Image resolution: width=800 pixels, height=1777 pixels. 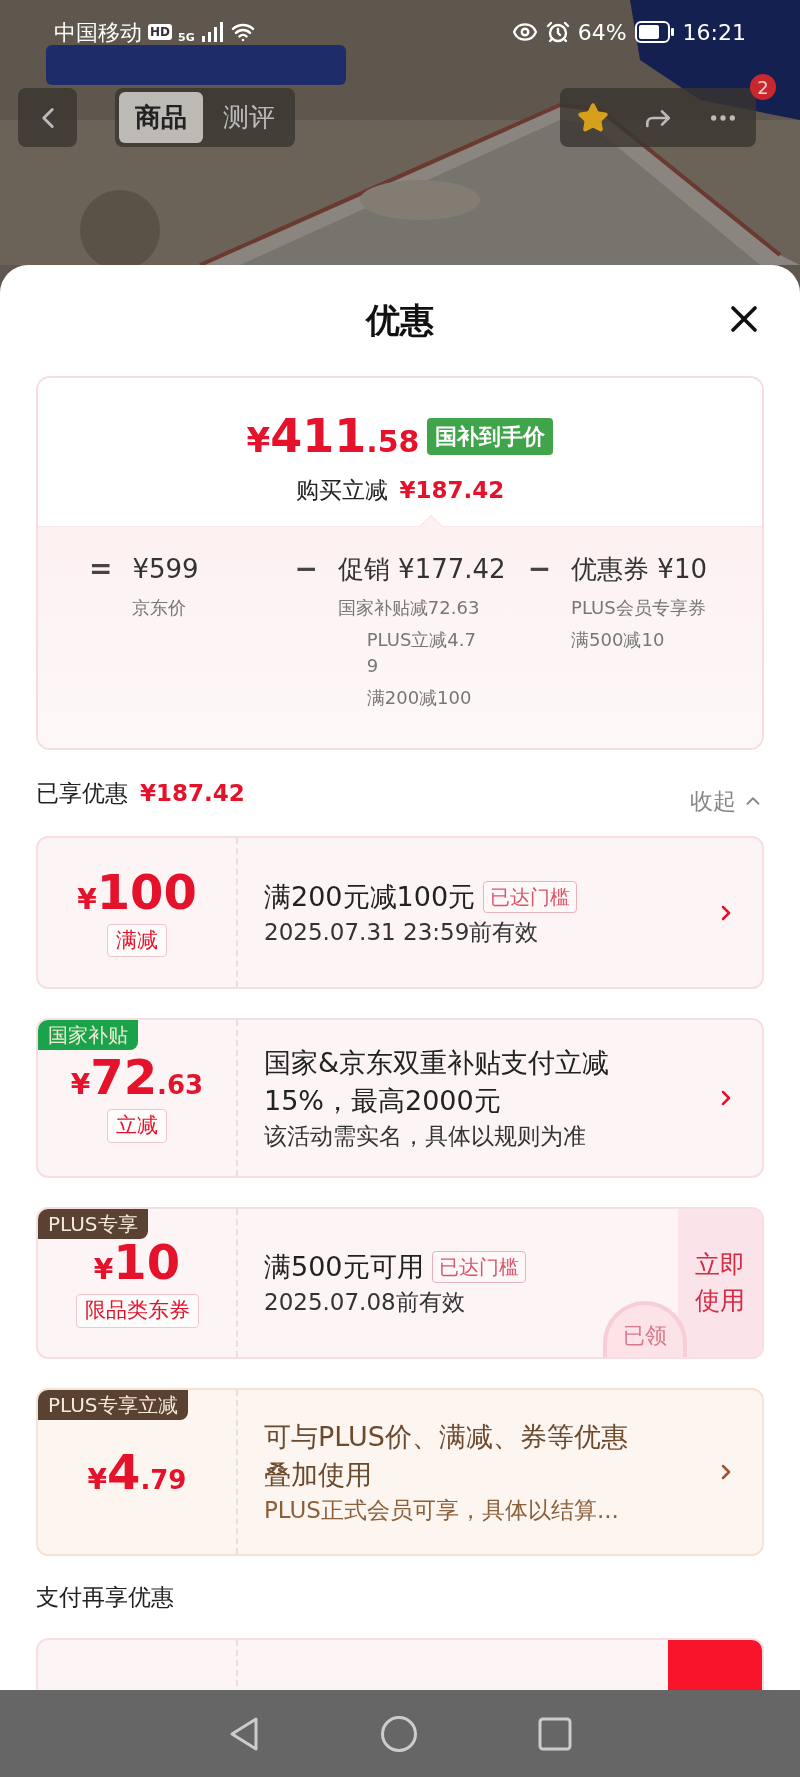 What do you see at coordinates (720, 1283) in the screenshot?
I see `use-now-button: 立即使用` at bounding box center [720, 1283].